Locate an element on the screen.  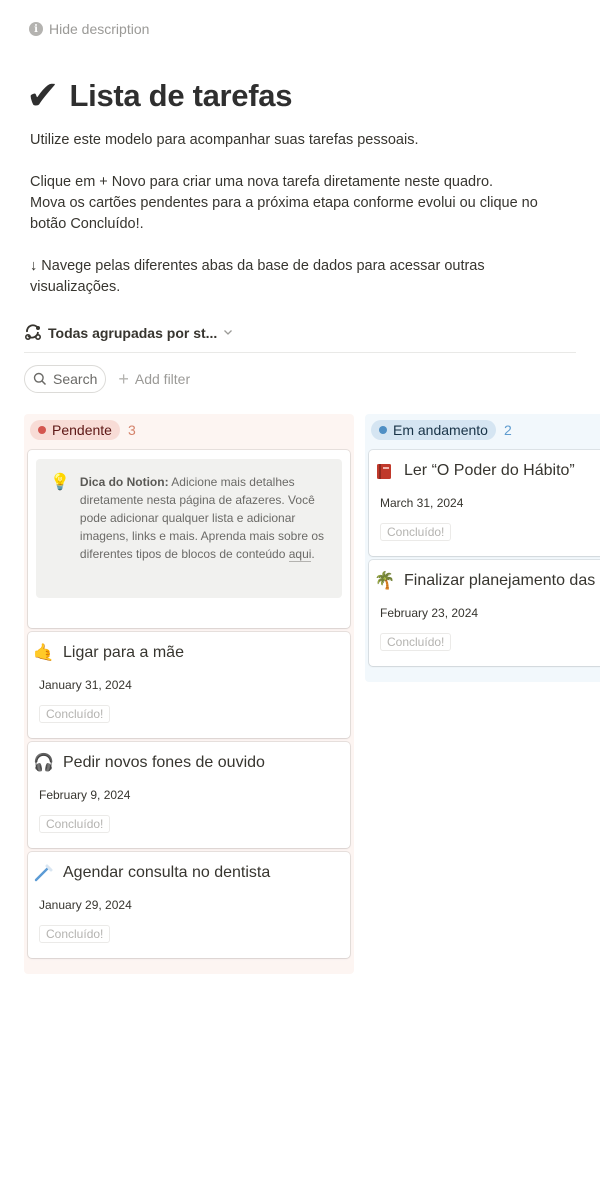
task-date: February 23, 2024 is located at coordinates (429, 613).